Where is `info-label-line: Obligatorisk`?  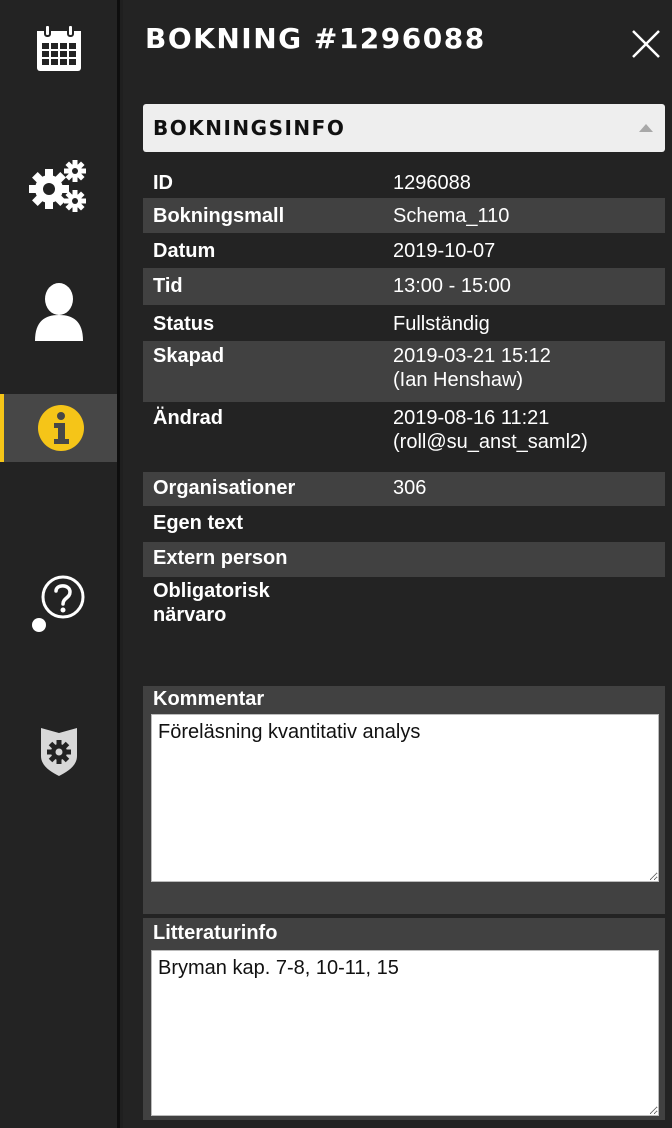 info-label-line: Obligatorisk is located at coordinates (211, 591).